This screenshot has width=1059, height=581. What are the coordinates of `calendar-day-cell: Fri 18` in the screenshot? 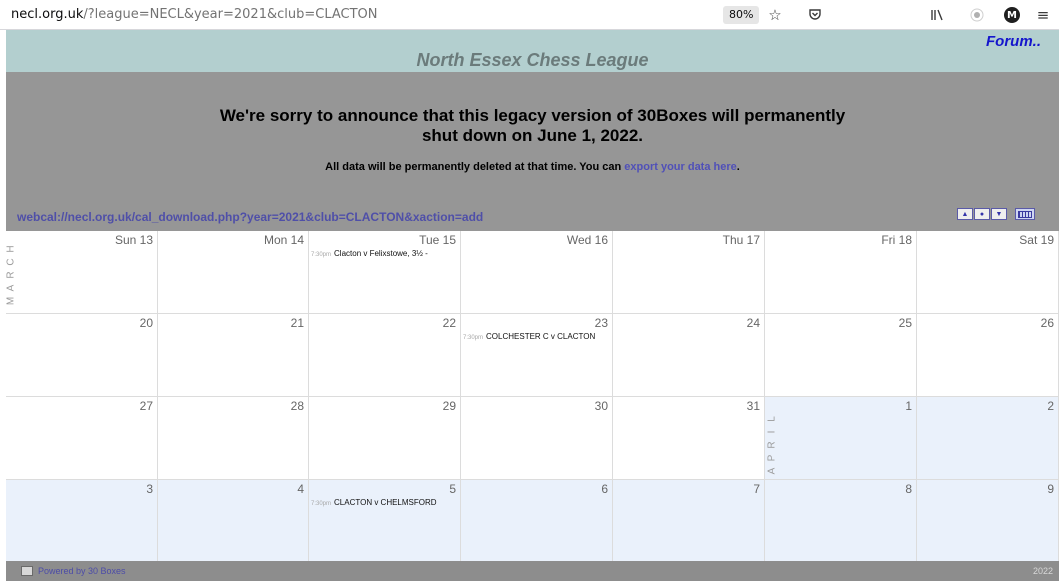 It's located at (841, 272).